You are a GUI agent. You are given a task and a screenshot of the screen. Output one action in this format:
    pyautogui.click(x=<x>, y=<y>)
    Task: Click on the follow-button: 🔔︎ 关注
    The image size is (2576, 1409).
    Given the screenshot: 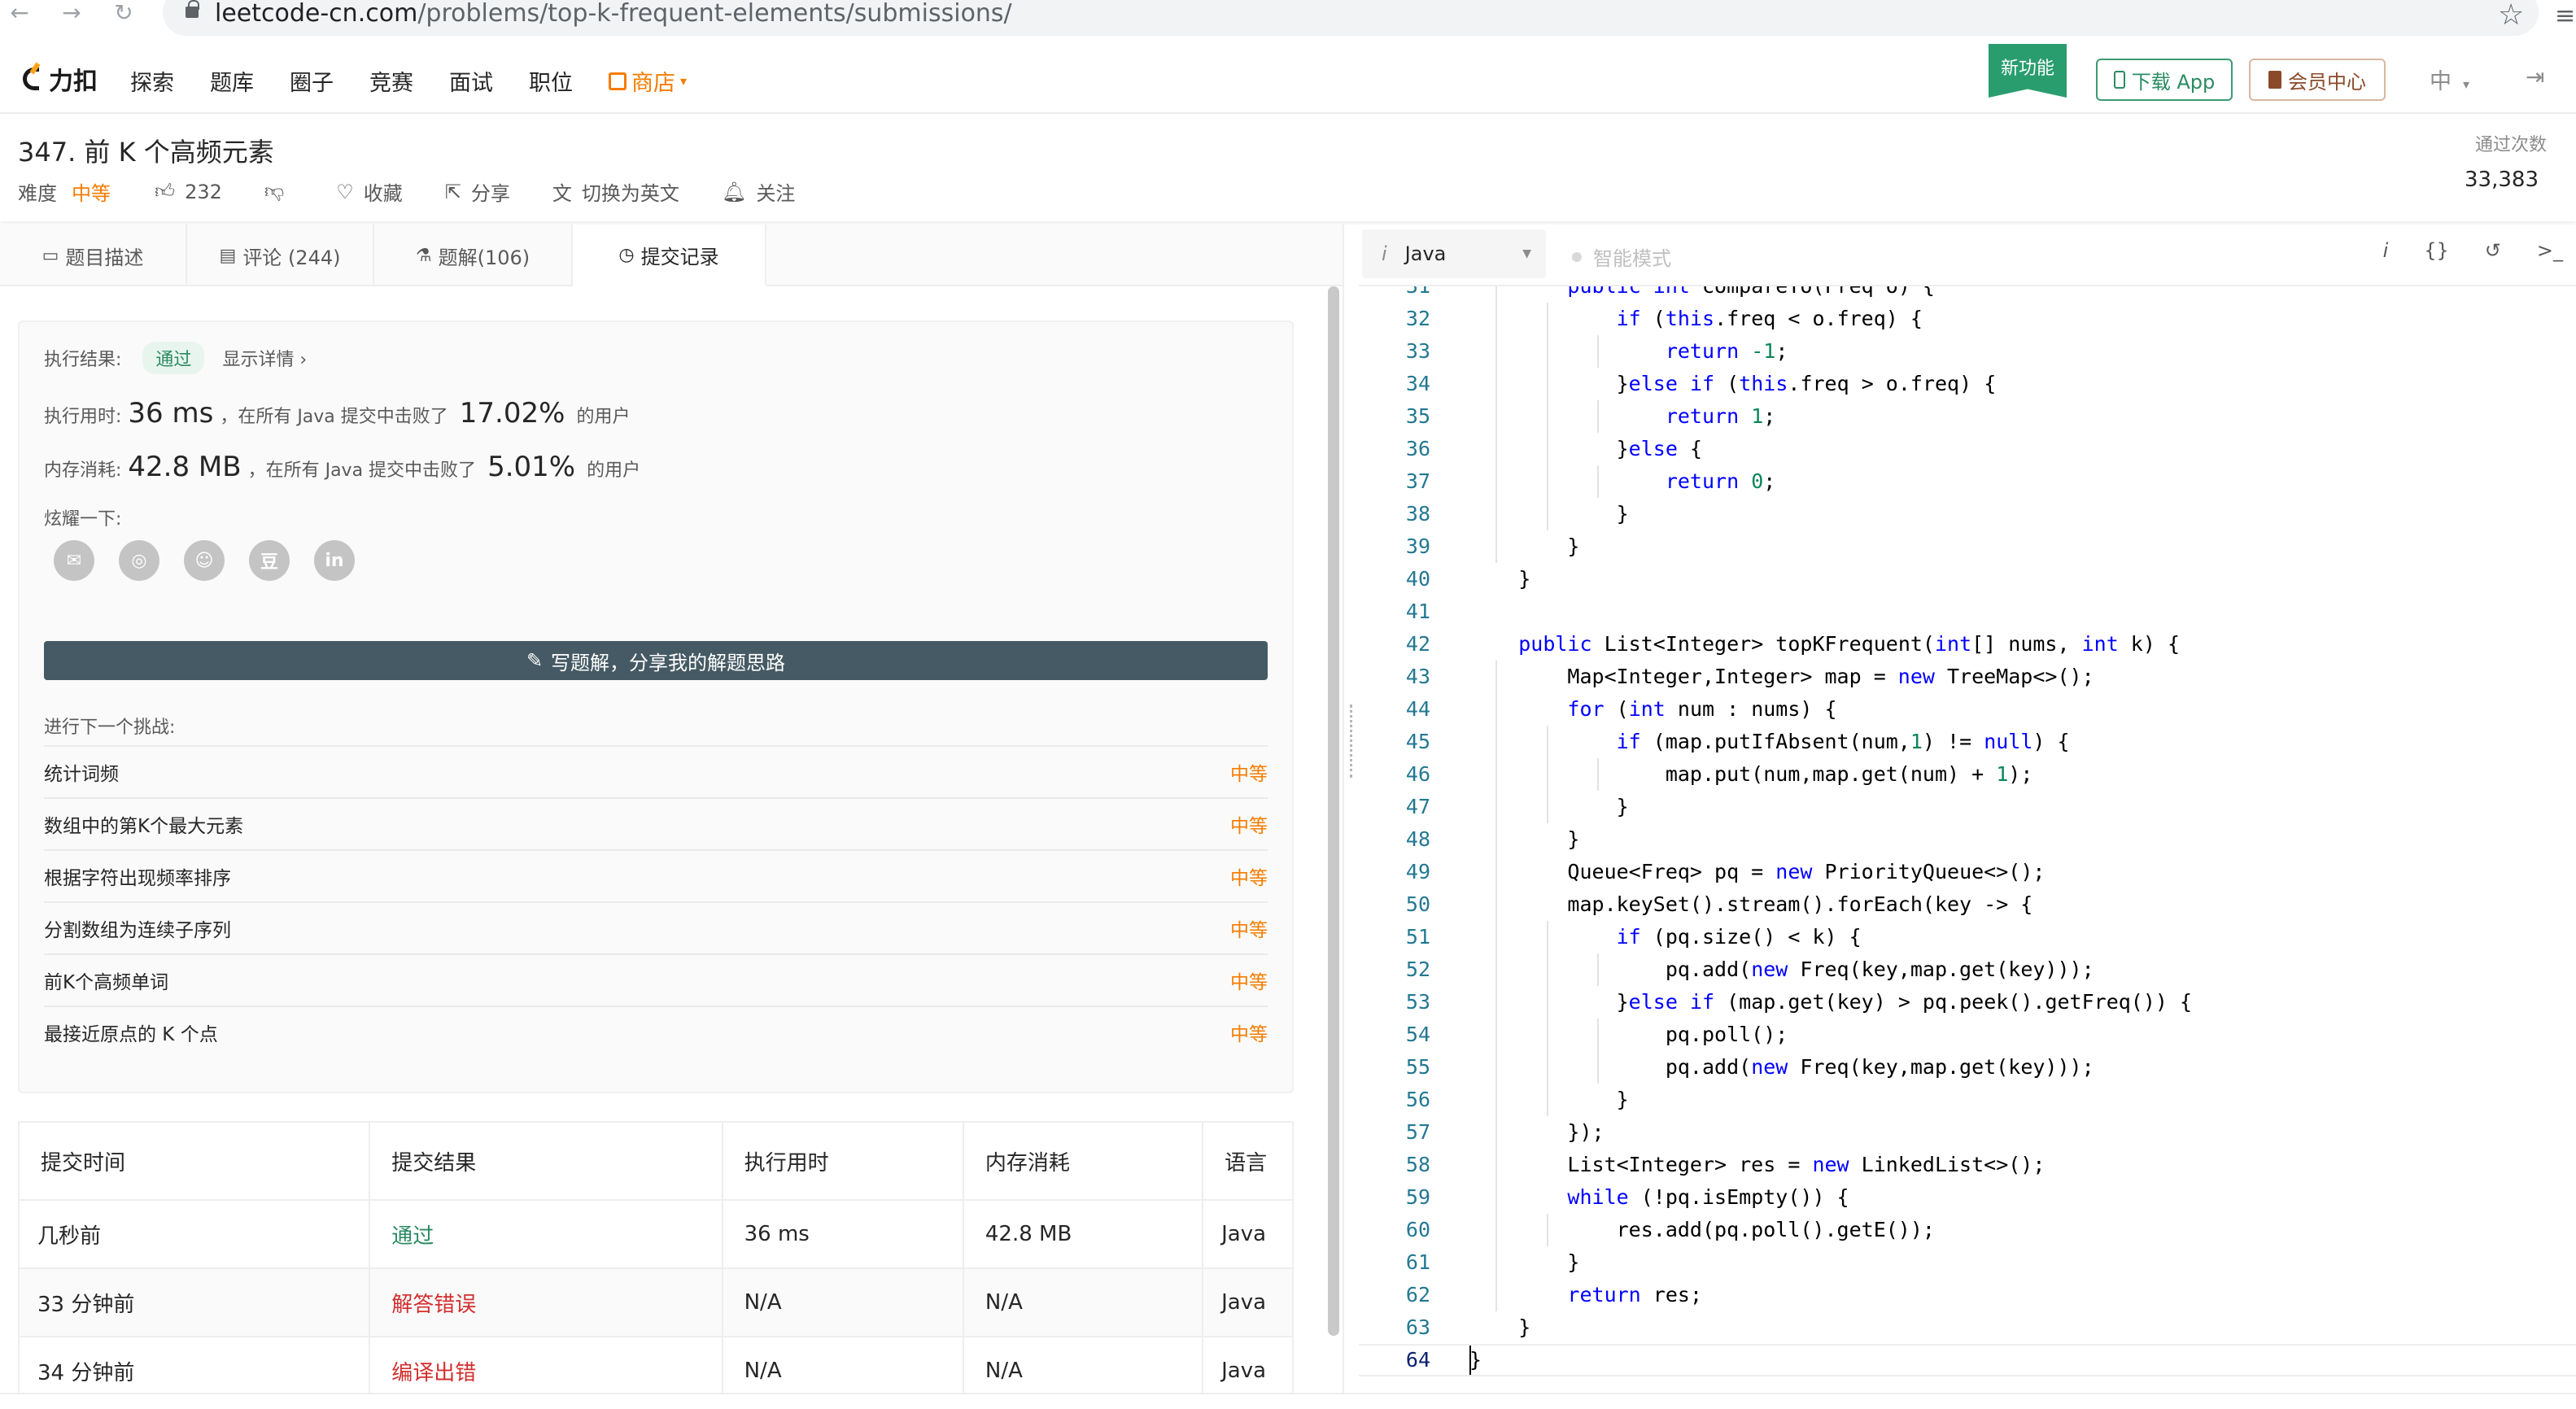 What is the action you would take?
    pyautogui.click(x=758, y=191)
    